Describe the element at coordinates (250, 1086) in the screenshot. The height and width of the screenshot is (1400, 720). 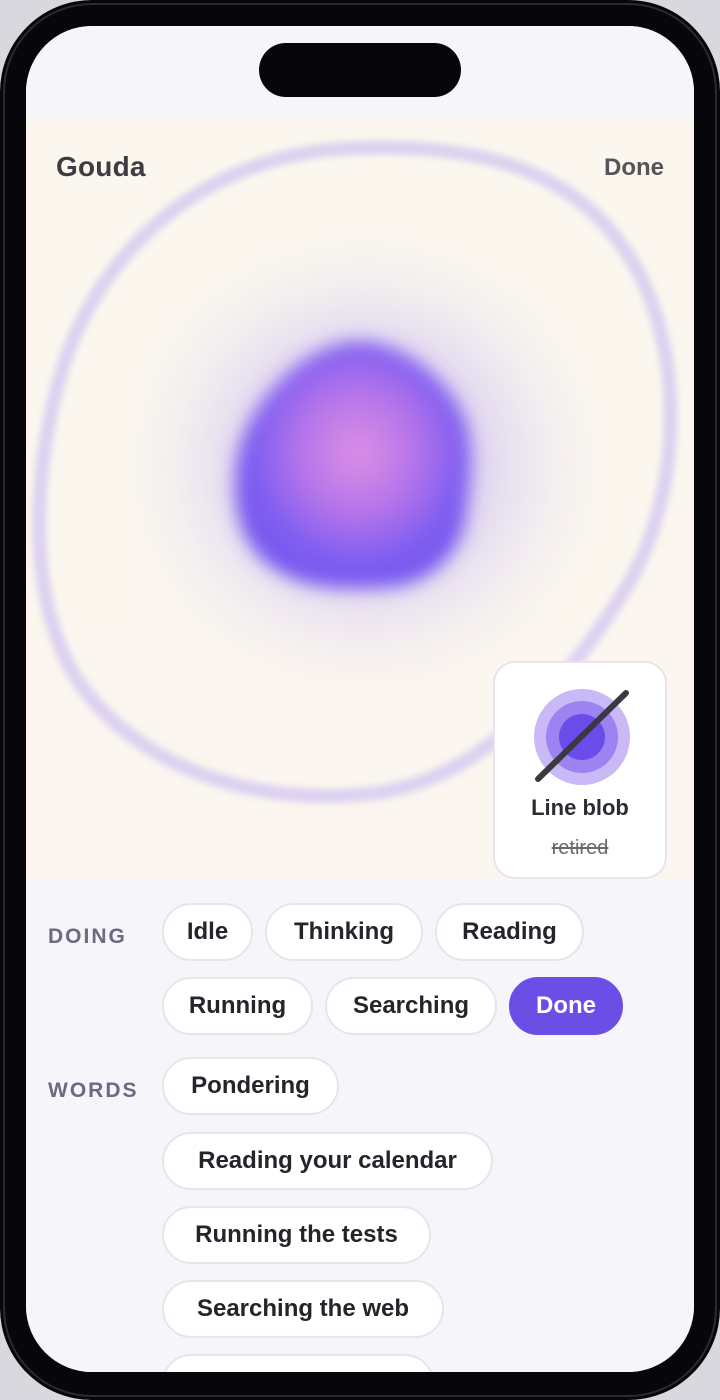
I see `word-chip-pondering: Pondering` at that location.